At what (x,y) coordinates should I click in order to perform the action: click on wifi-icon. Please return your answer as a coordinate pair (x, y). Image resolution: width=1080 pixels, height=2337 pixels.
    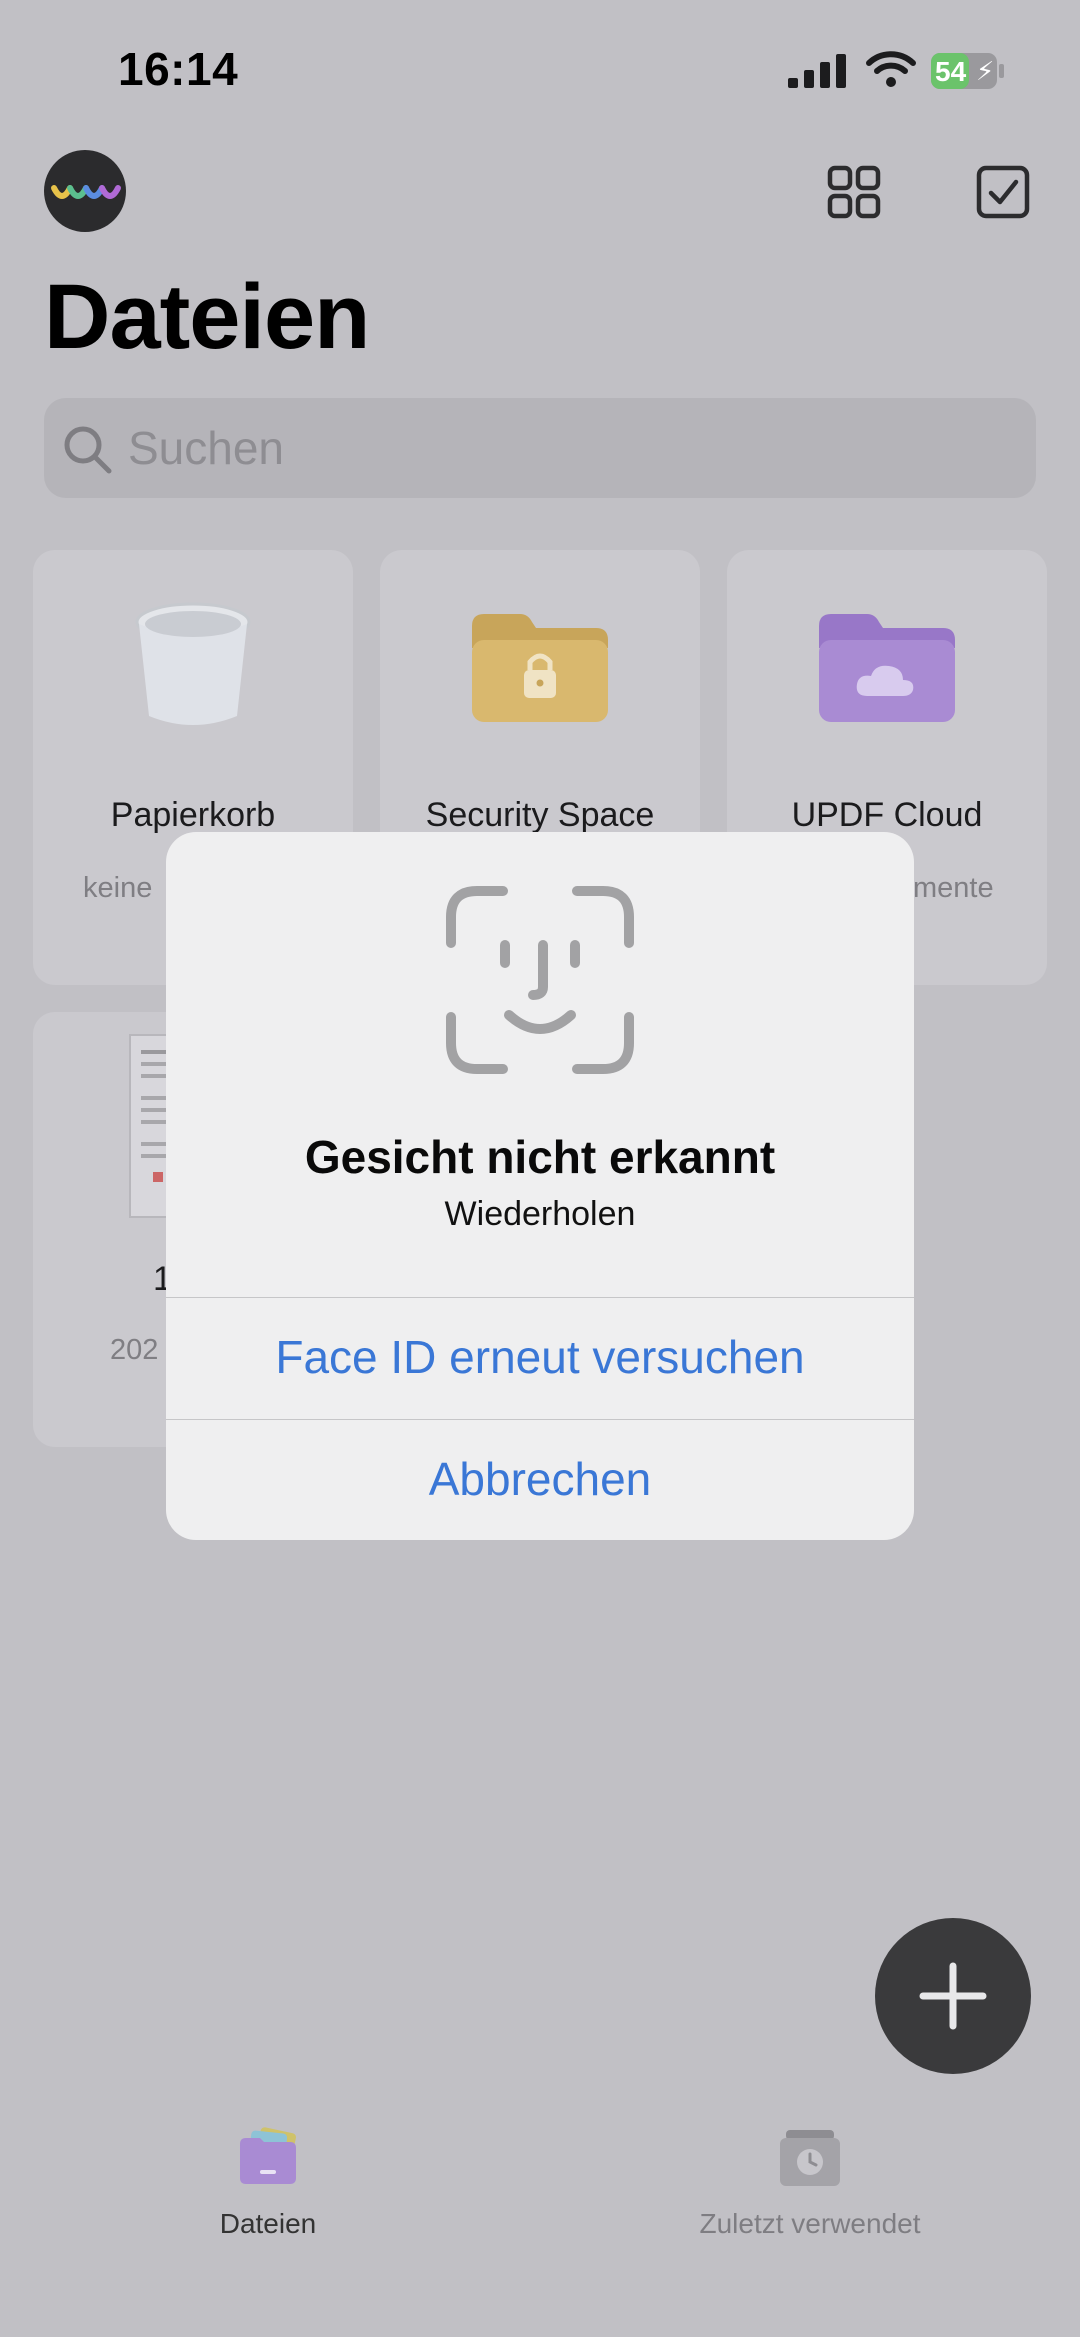
    Looking at the image, I should click on (891, 69).